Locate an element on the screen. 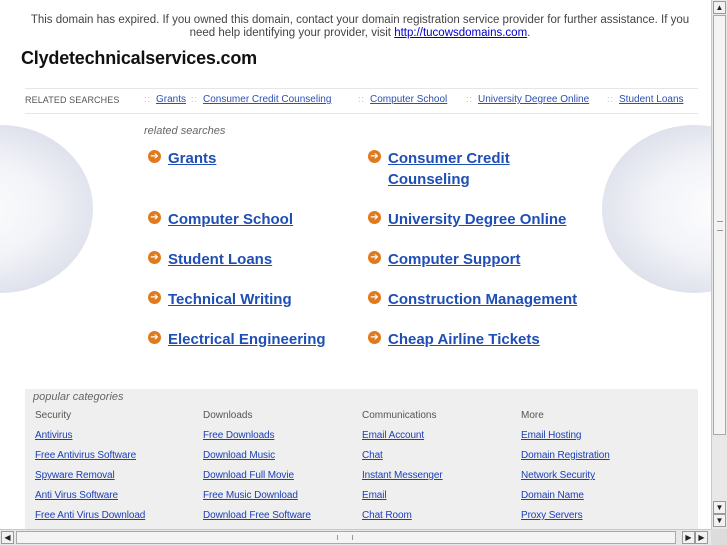 Image resolution: width=727 pixels, height=545 pixels. related-search-item: ➔ Cheap Airline Tickets is located at coordinates (473, 339).